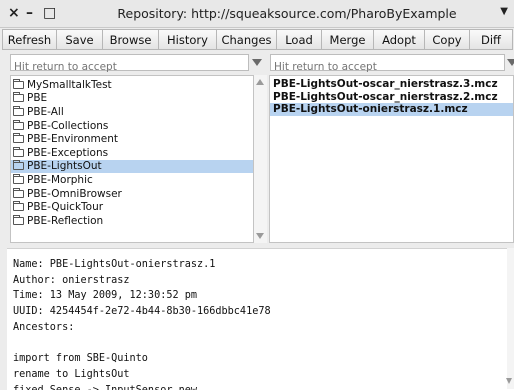 Image resolution: width=514 pixels, height=390 pixels. I want to click on package-item: PBE-Exceptions, so click(132, 153).